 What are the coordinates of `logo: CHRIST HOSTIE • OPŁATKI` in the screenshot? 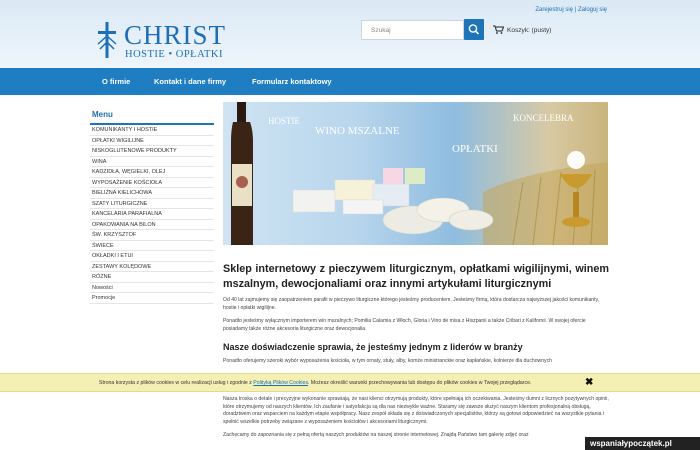 It's located at (162, 41).